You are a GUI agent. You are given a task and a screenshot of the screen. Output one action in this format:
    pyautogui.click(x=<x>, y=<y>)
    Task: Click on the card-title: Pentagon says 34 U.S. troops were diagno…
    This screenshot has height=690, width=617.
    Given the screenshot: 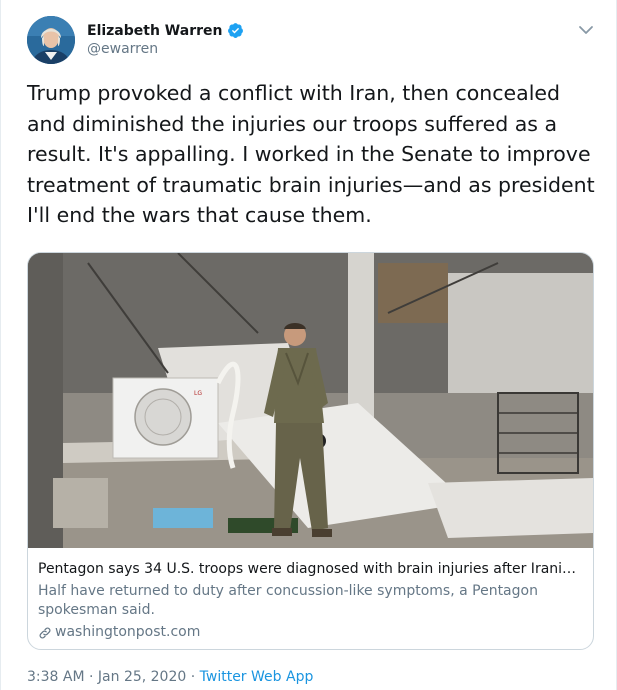 What is the action you would take?
    pyautogui.click(x=310, y=569)
    